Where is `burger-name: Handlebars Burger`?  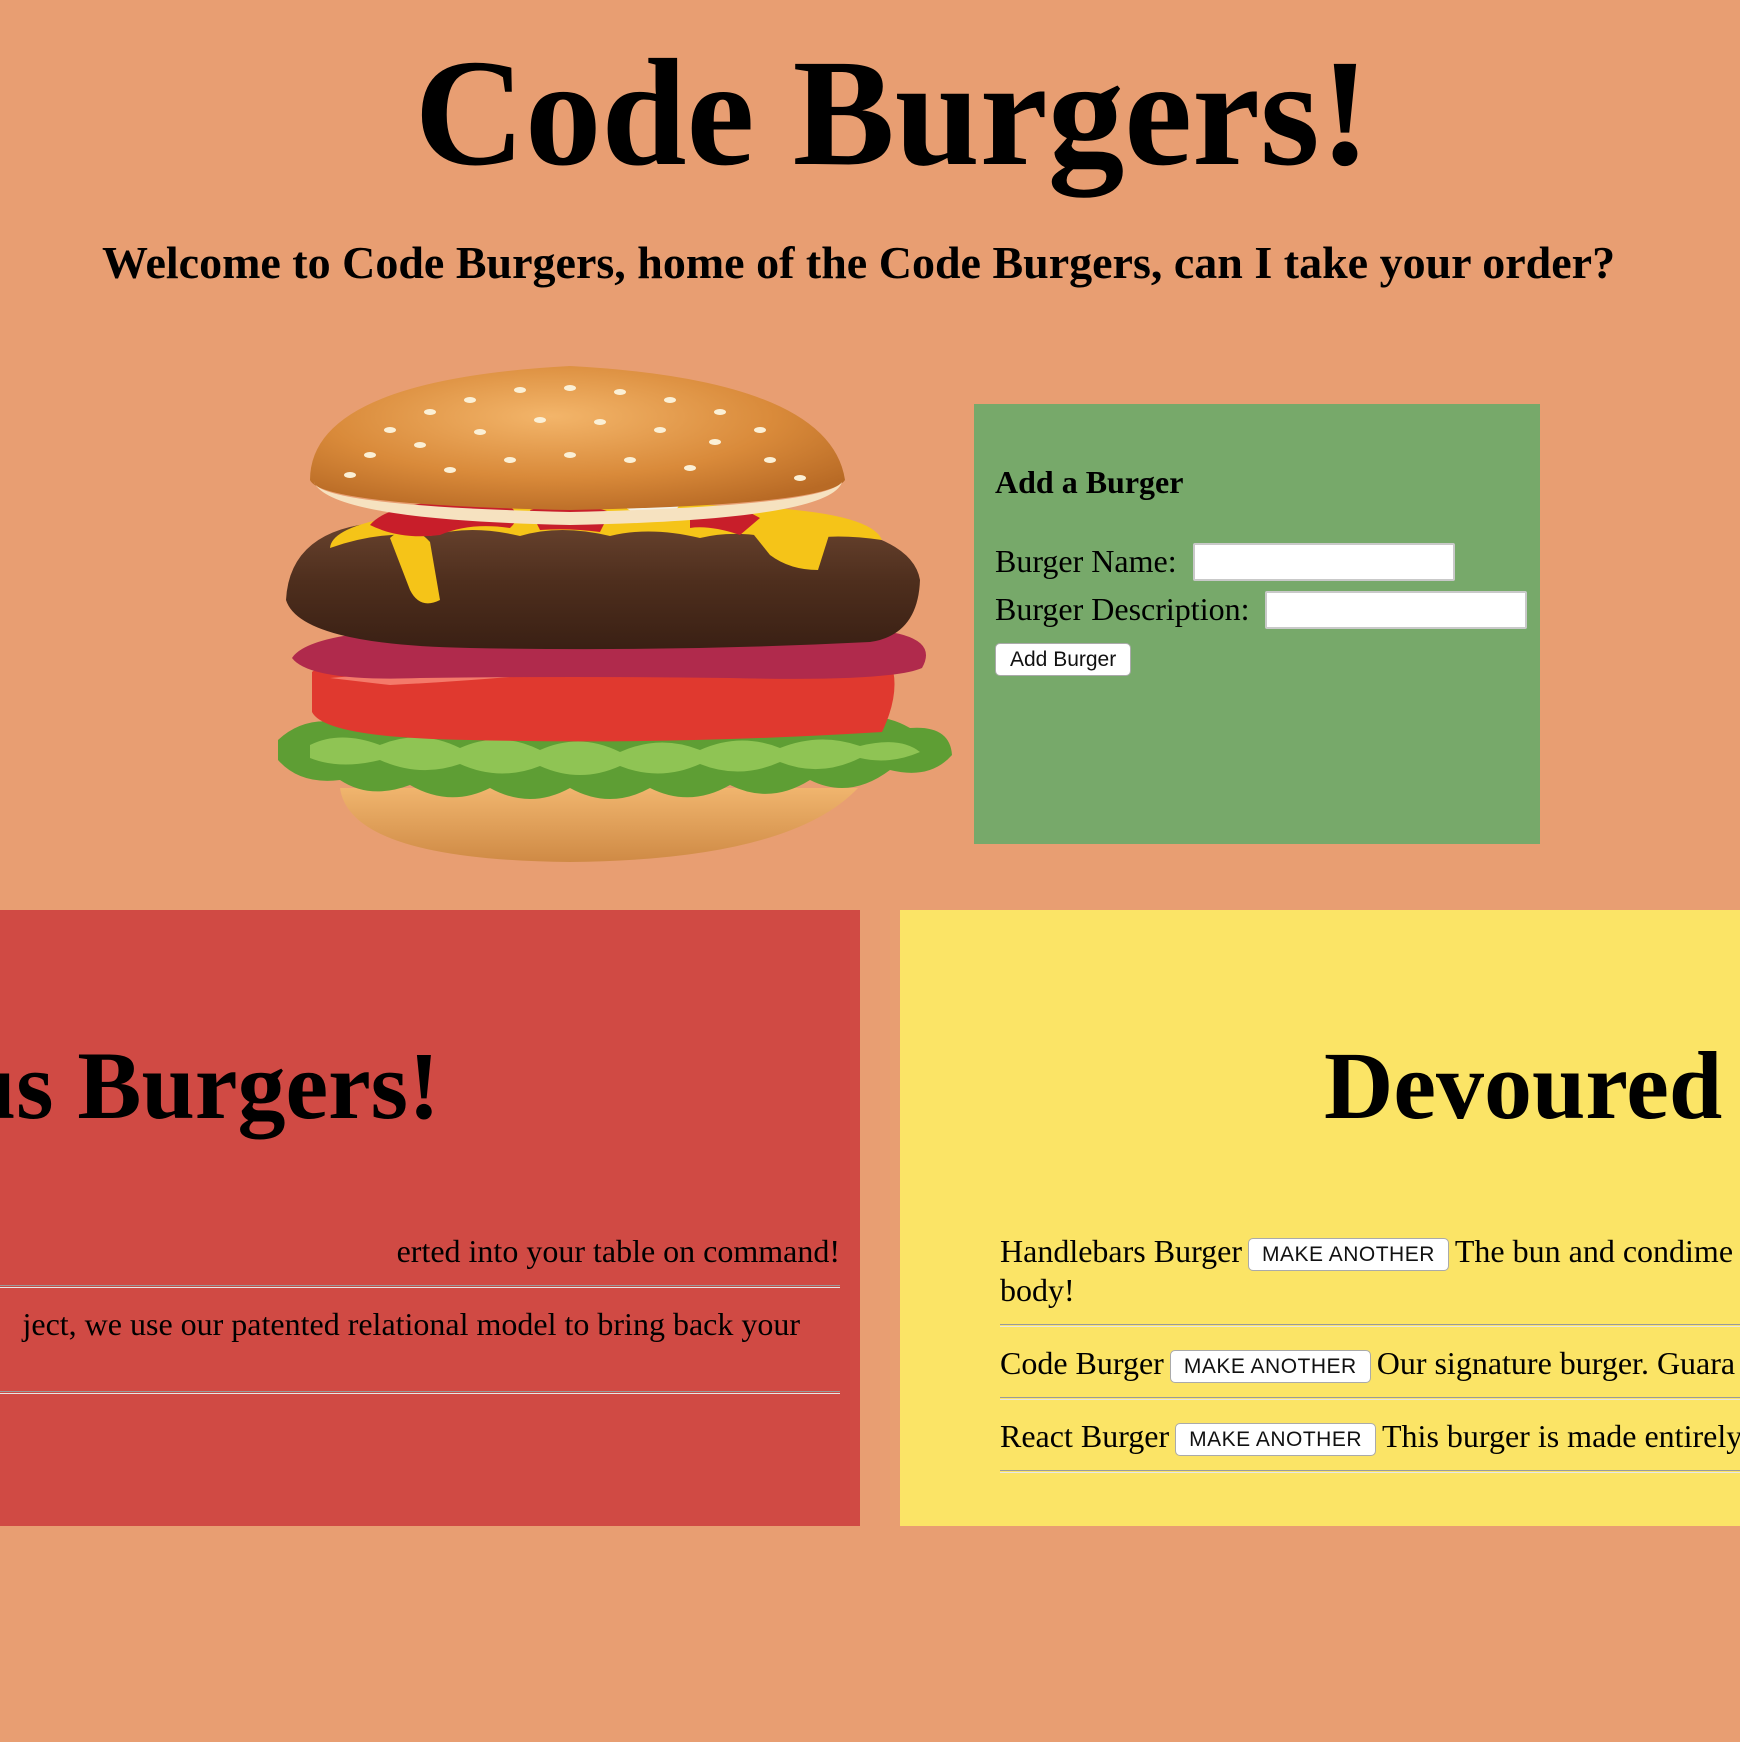
burger-name: Handlebars Burger is located at coordinates (1121, 1251).